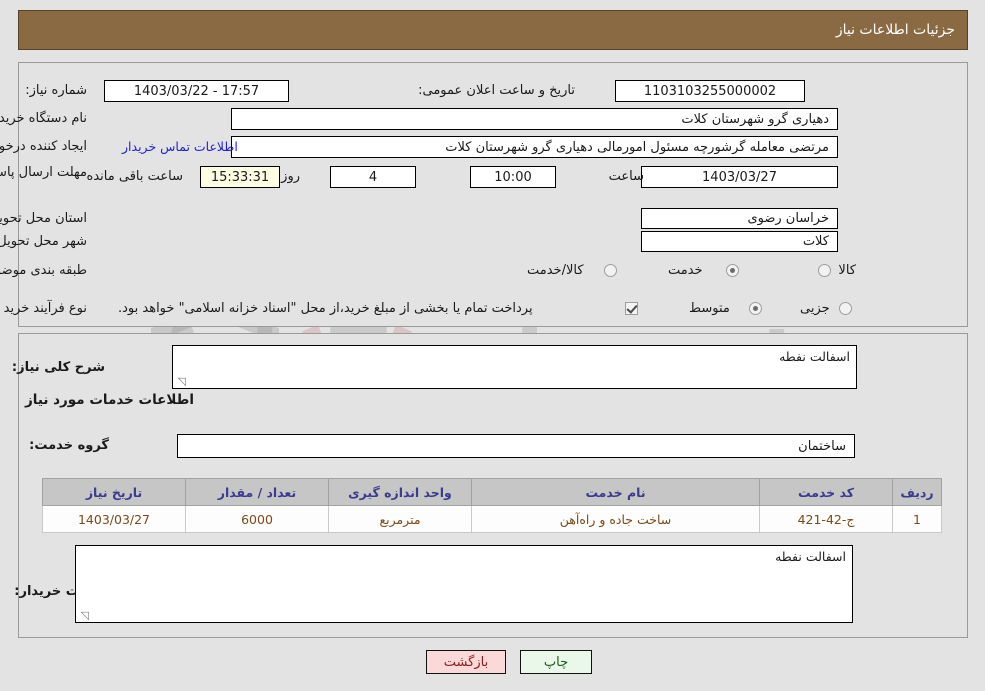  What do you see at coordinates (739, 241) in the screenshot?
I see `city-value: کلات` at bounding box center [739, 241].